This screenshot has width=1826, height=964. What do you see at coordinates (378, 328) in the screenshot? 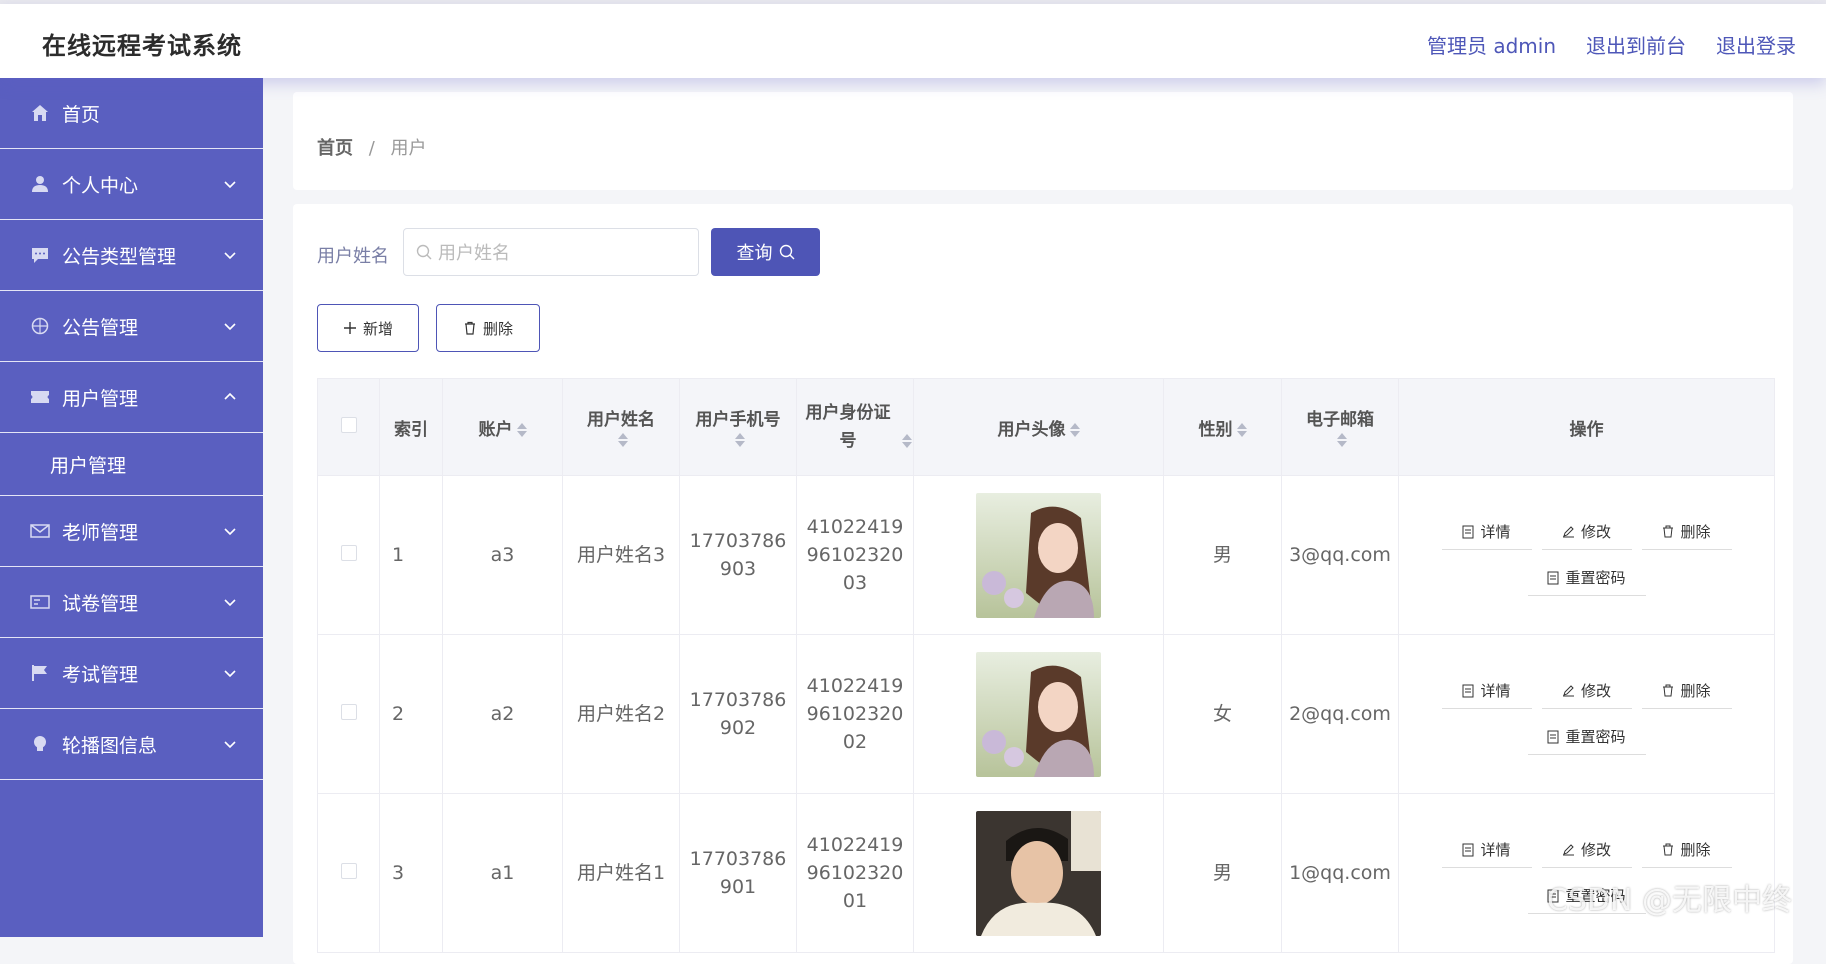
I see `add-label: 新增` at bounding box center [378, 328].